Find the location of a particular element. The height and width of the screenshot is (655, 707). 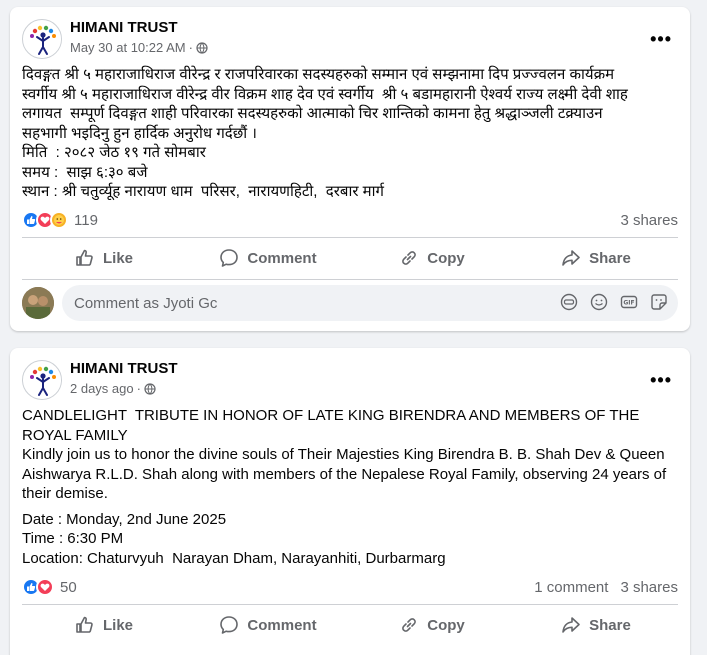

composer-tools: GIF is located at coordinates (614, 302).